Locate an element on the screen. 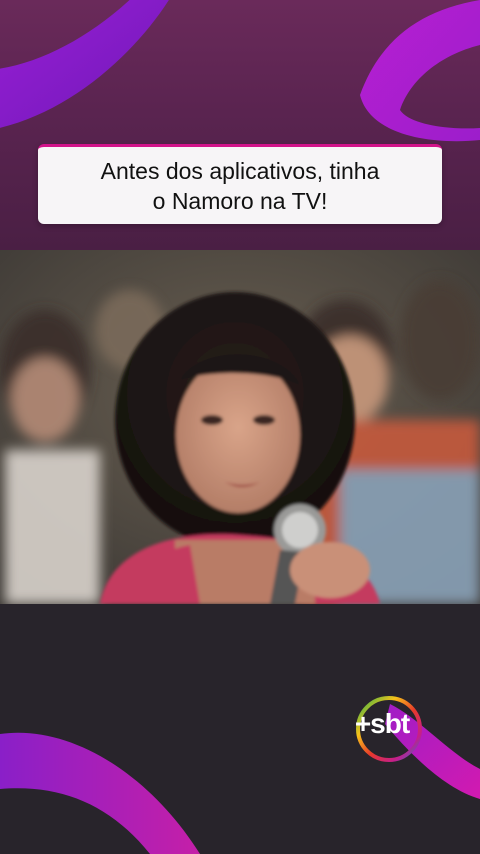  sbt-logo: +sbt is located at coordinates (384, 729).